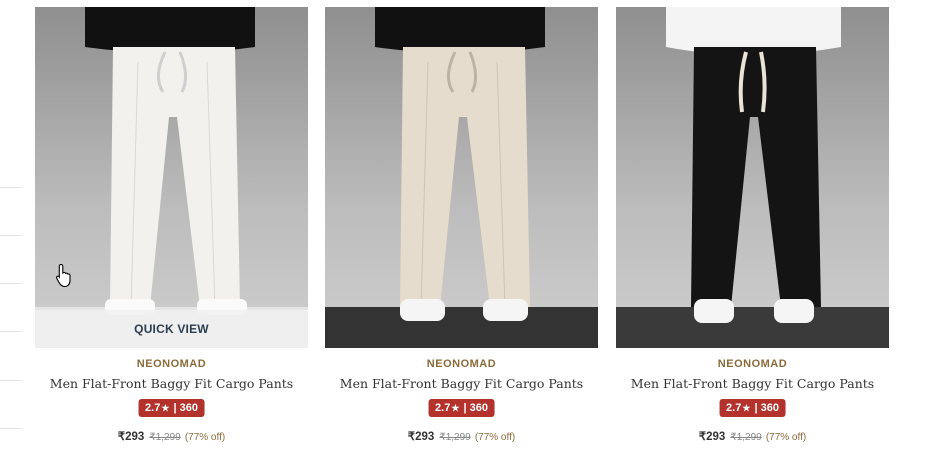 The width and height of the screenshot is (925, 462). Describe the element at coordinates (171, 329) in the screenshot. I see `quick-view-button: QUICK VIEW` at that location.